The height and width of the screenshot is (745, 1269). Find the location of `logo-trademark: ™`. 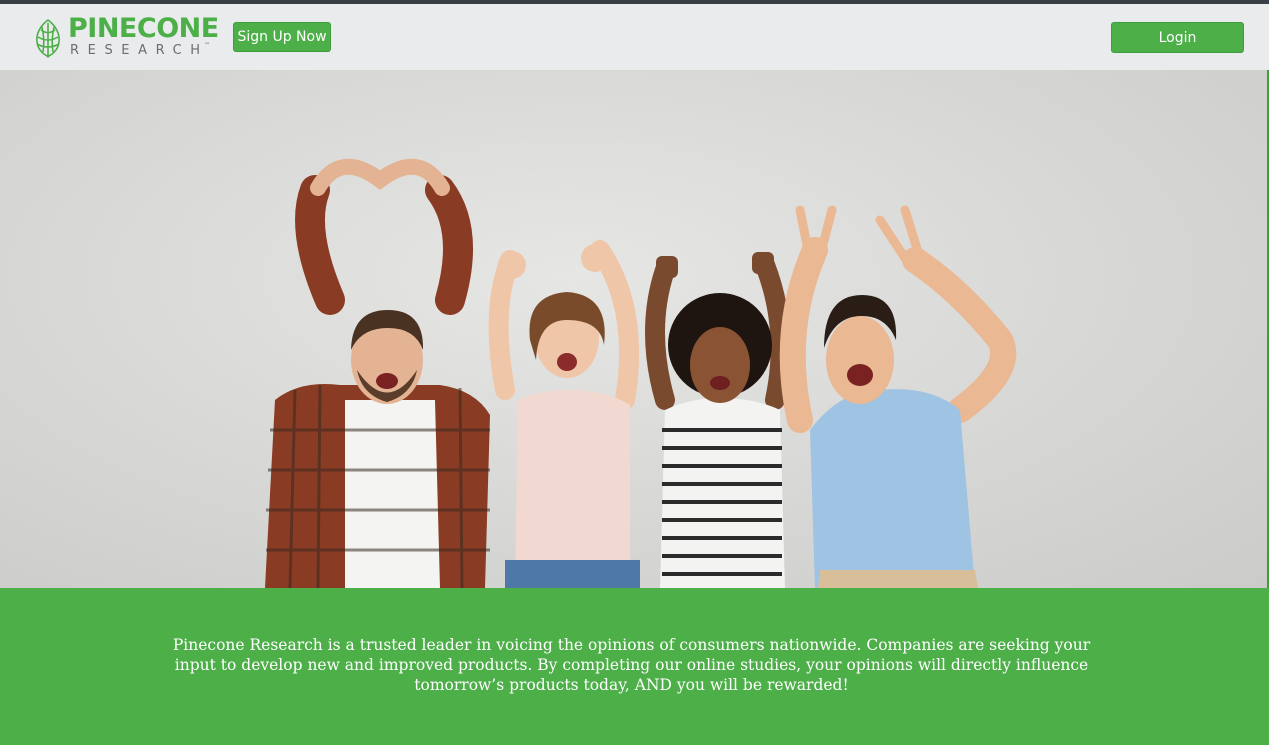

logo-trademark: ™ is located at coordinates (207, 45).